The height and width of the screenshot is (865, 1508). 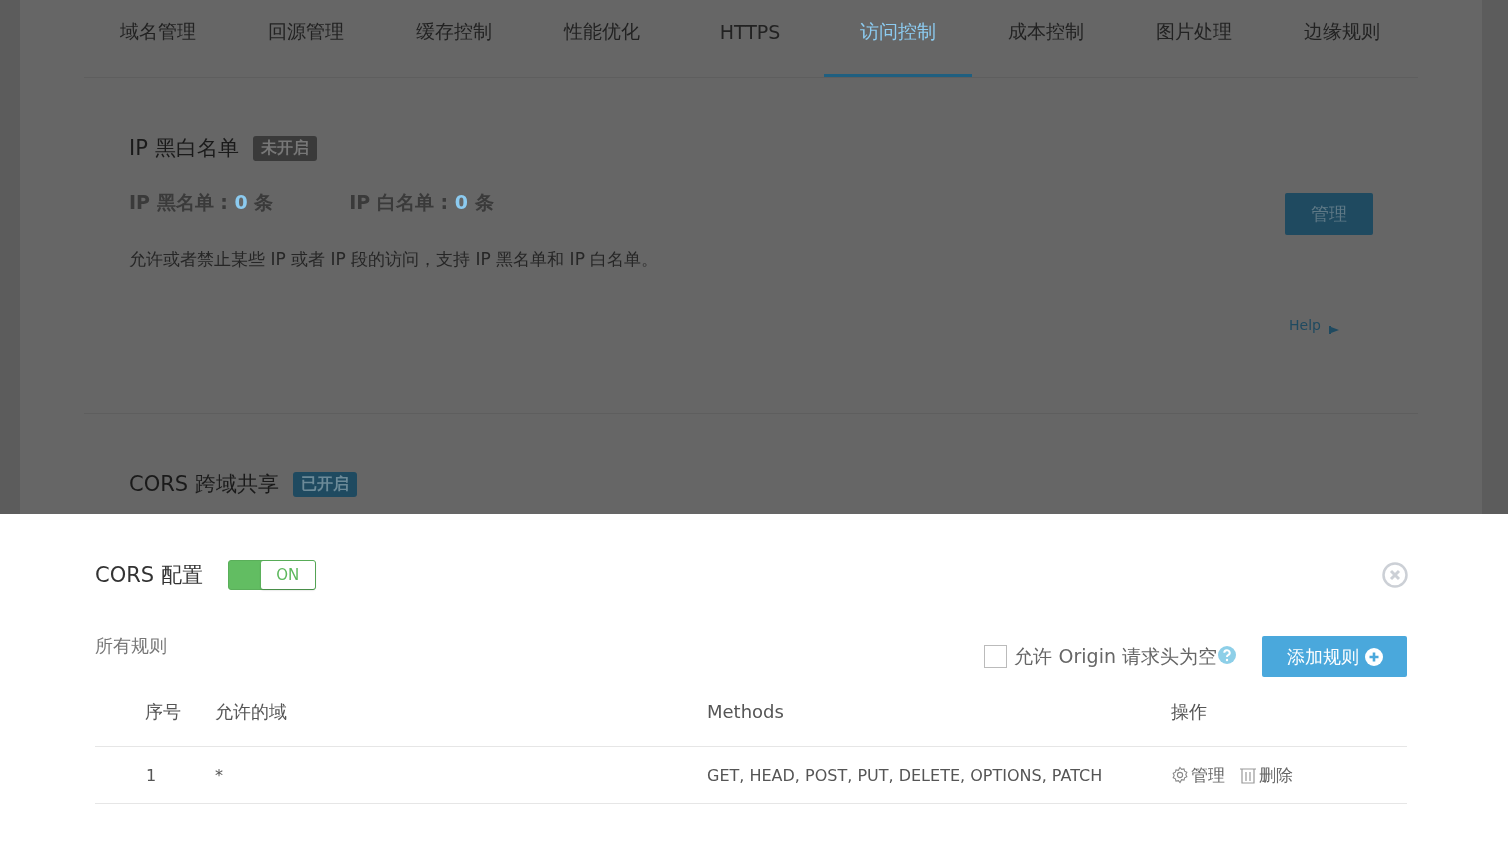 What do you see at coordinates (1334, 330) in the screenshot?
I see `triangle-right-icon` at bounding box center [1334, 330].